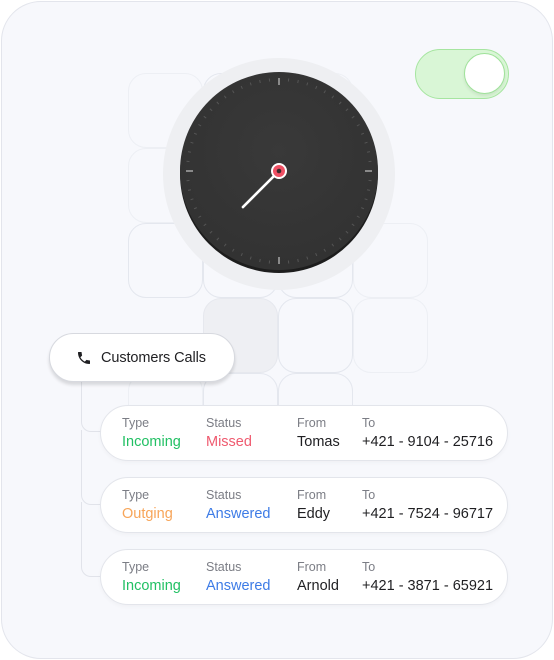 The image size is (554, 660). I want to click on phone-icon, so click(84, 357).